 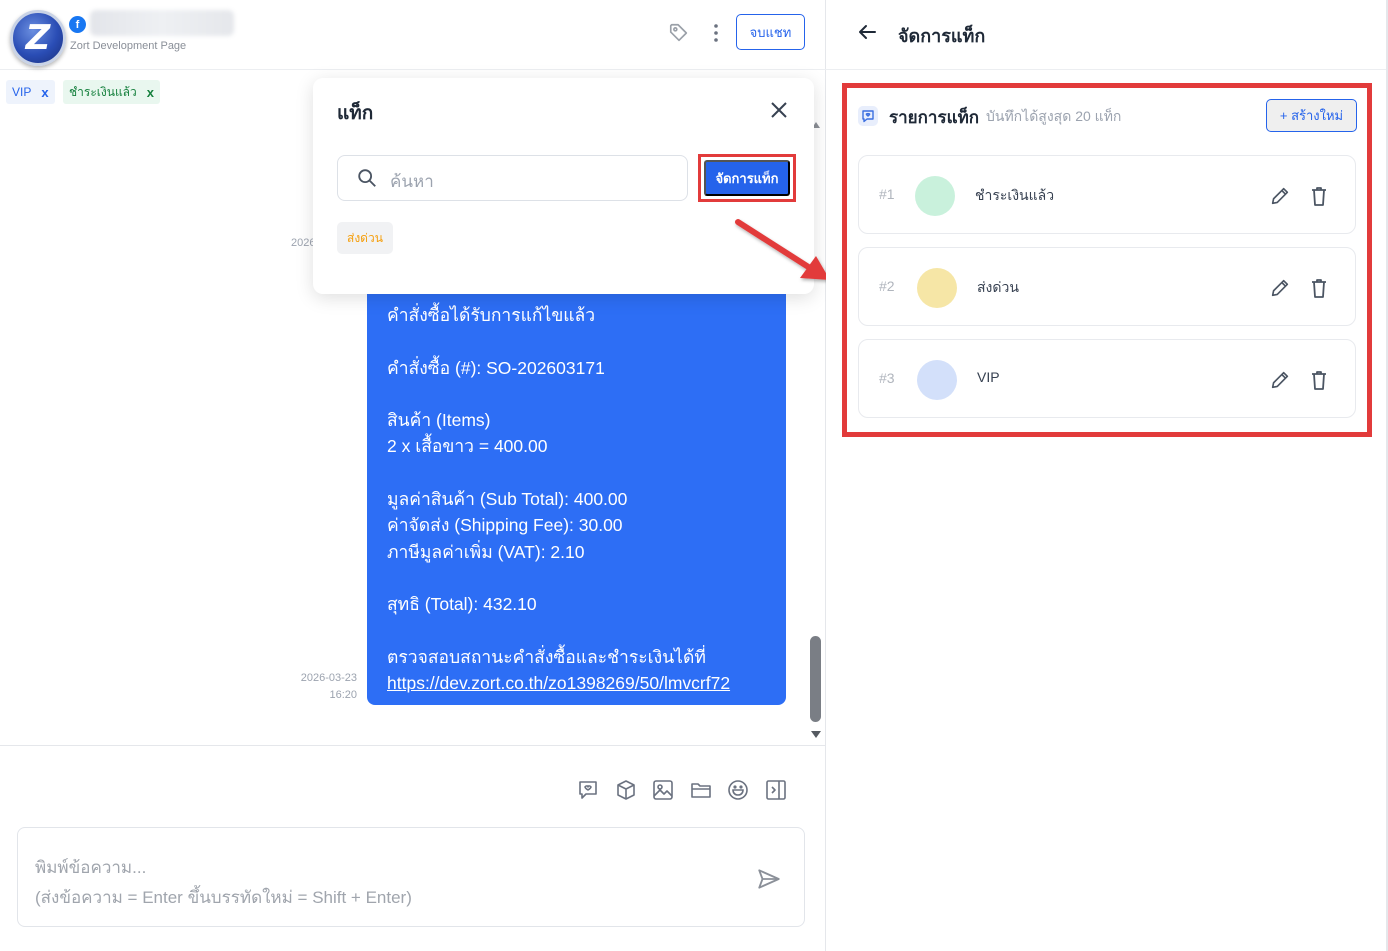 I want to click on tag-index: #3, so click(x=887, y=378).